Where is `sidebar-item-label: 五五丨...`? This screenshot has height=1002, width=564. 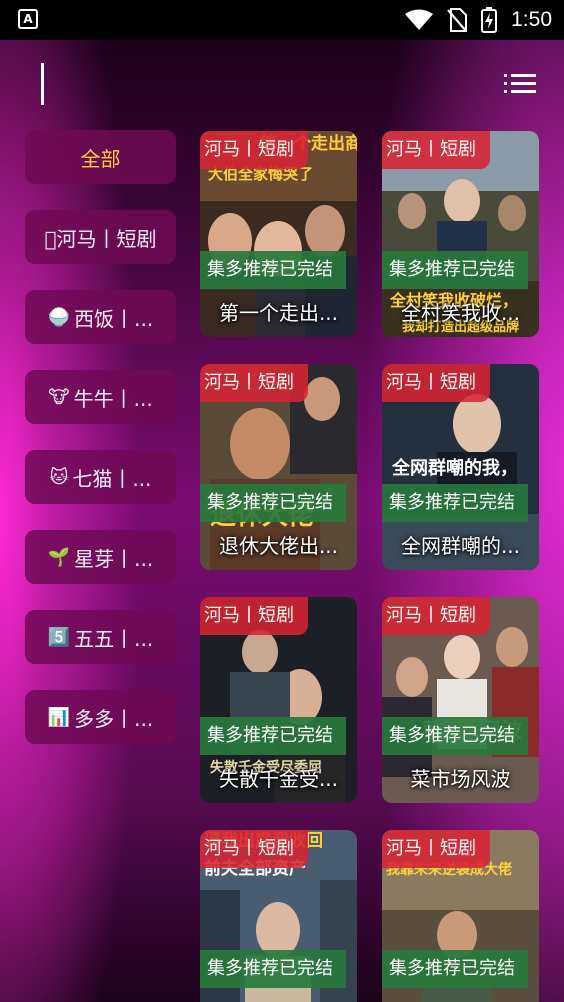 sidebar-item-label: 五五丨... is located at coordinates (114, 638).